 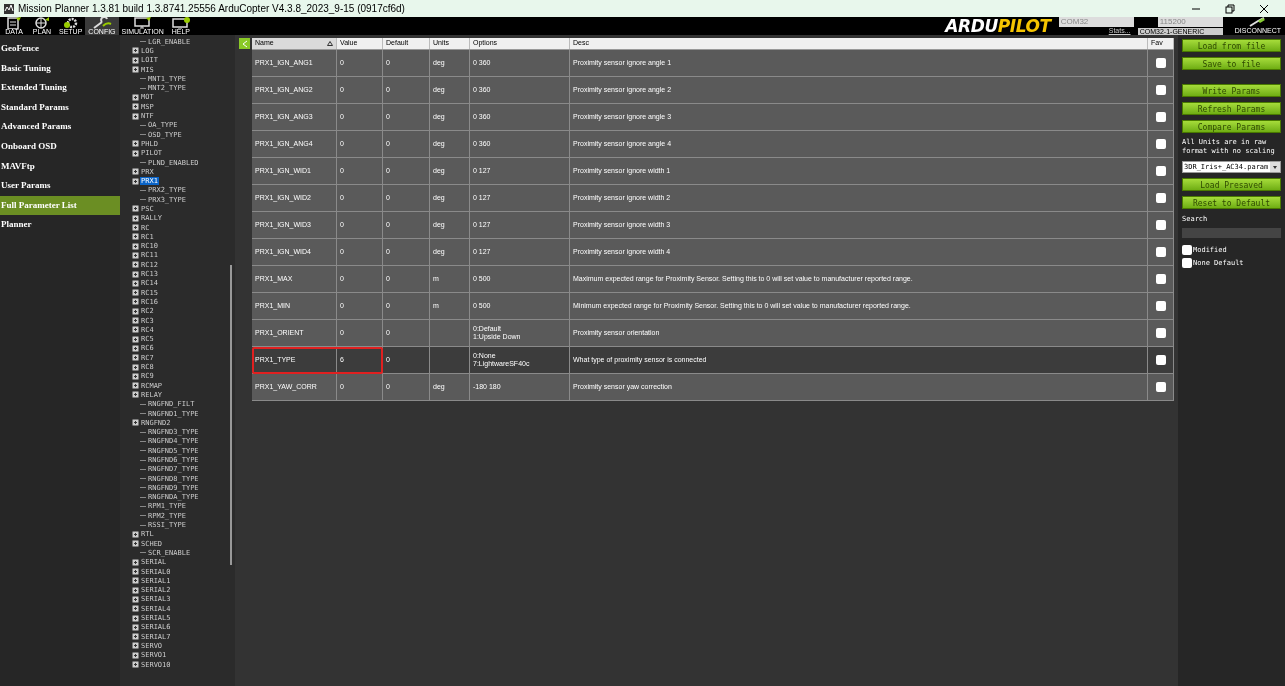 I want to click on action-button: Write Params, so click(x=1231, y=90).